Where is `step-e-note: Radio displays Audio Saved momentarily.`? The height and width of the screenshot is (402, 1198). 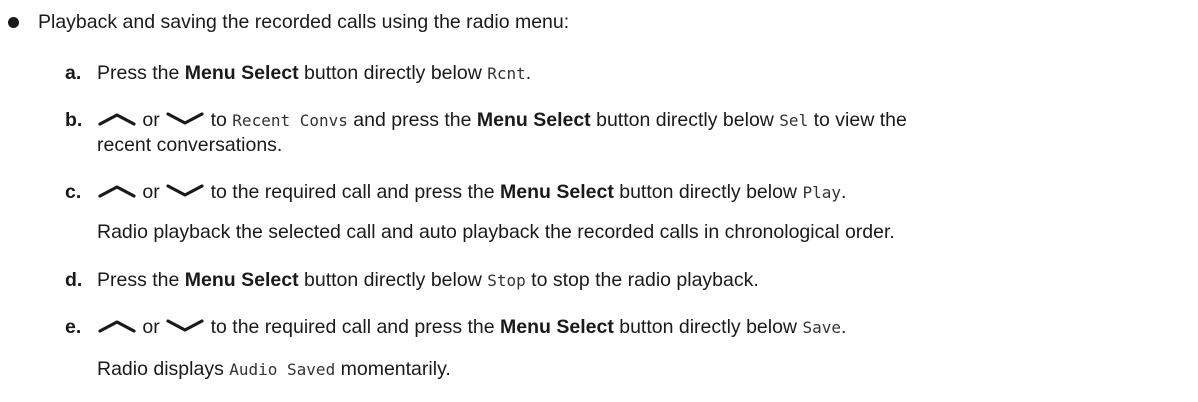
step-e-note: Radio displays Audio Saved momentarily. is located at coordinates (274, 369).